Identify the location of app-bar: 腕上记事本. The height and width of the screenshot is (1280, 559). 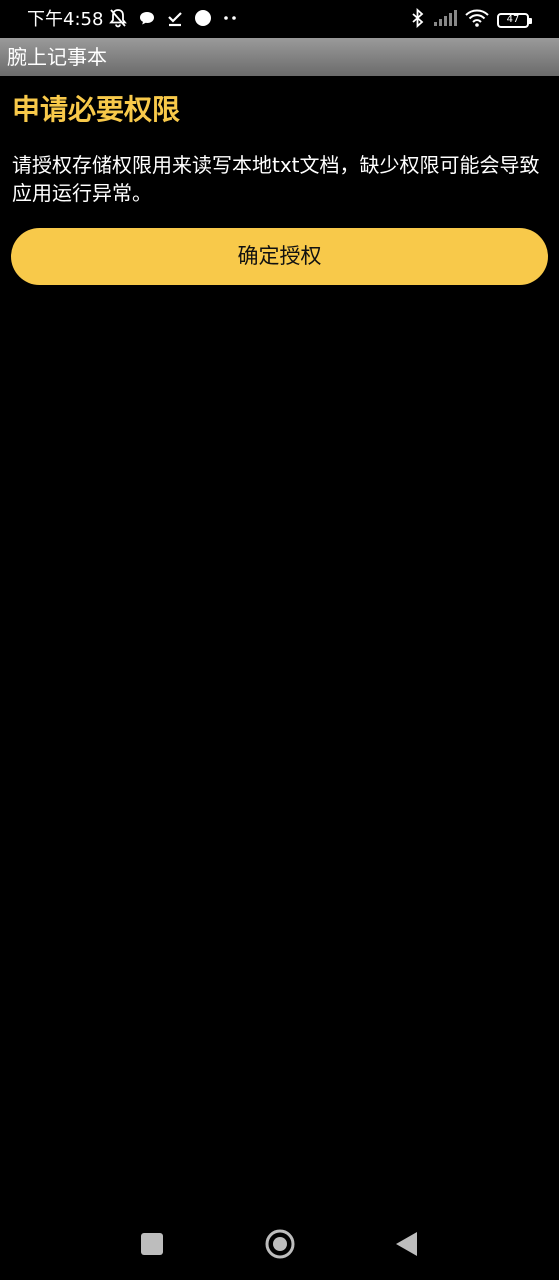
(279, 57).